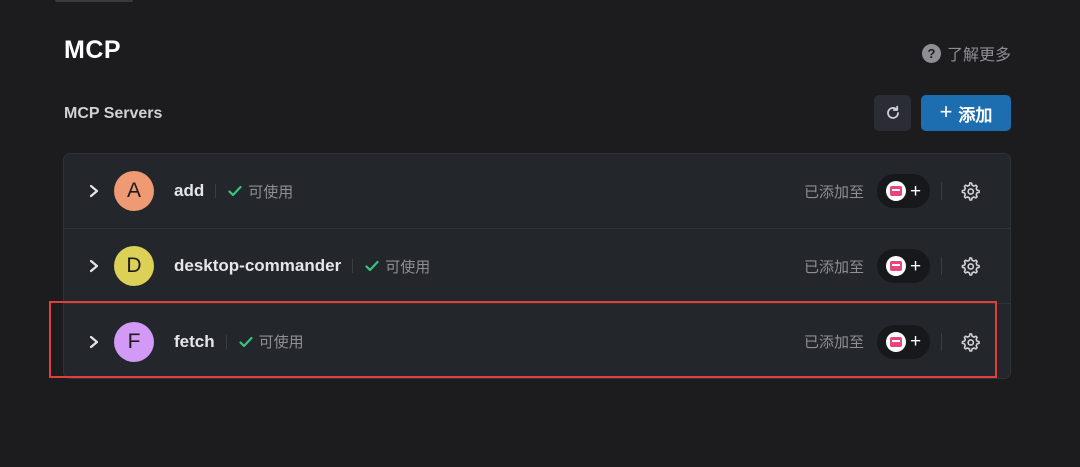 The width and height of the screenshot is (1080, 467). Describe the element at coordinates (537, 191) in the screenshot. I see `server-row: A add 可使用 已添加至 +` at that location.